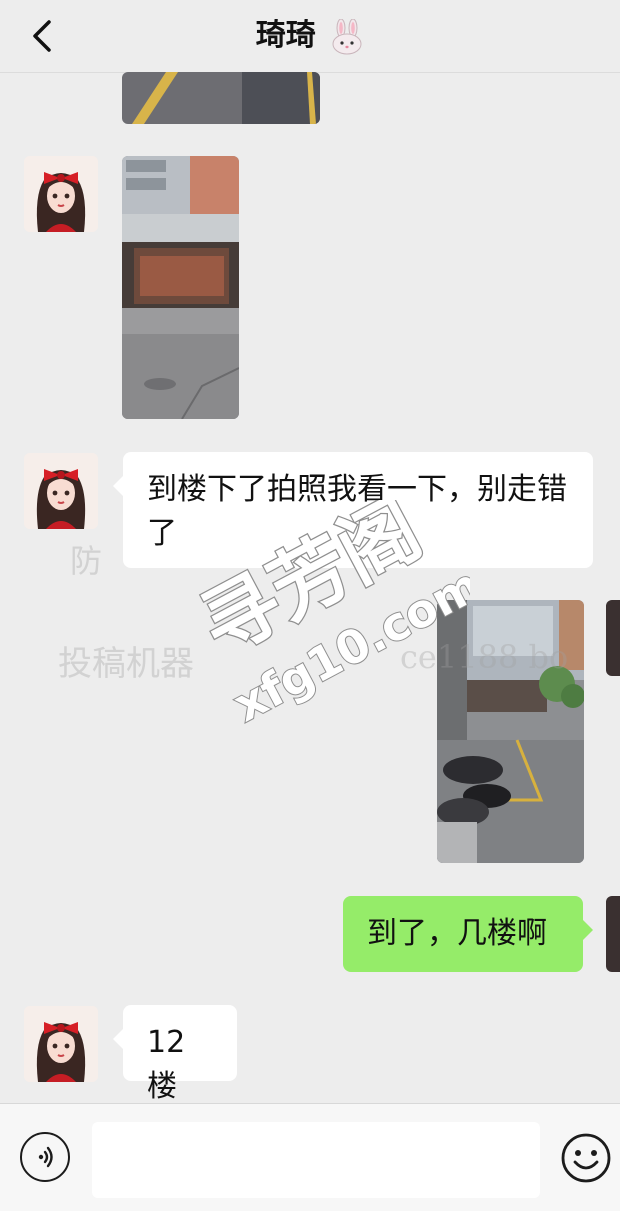  I want to click on voice-icon, so click(45, 1157).